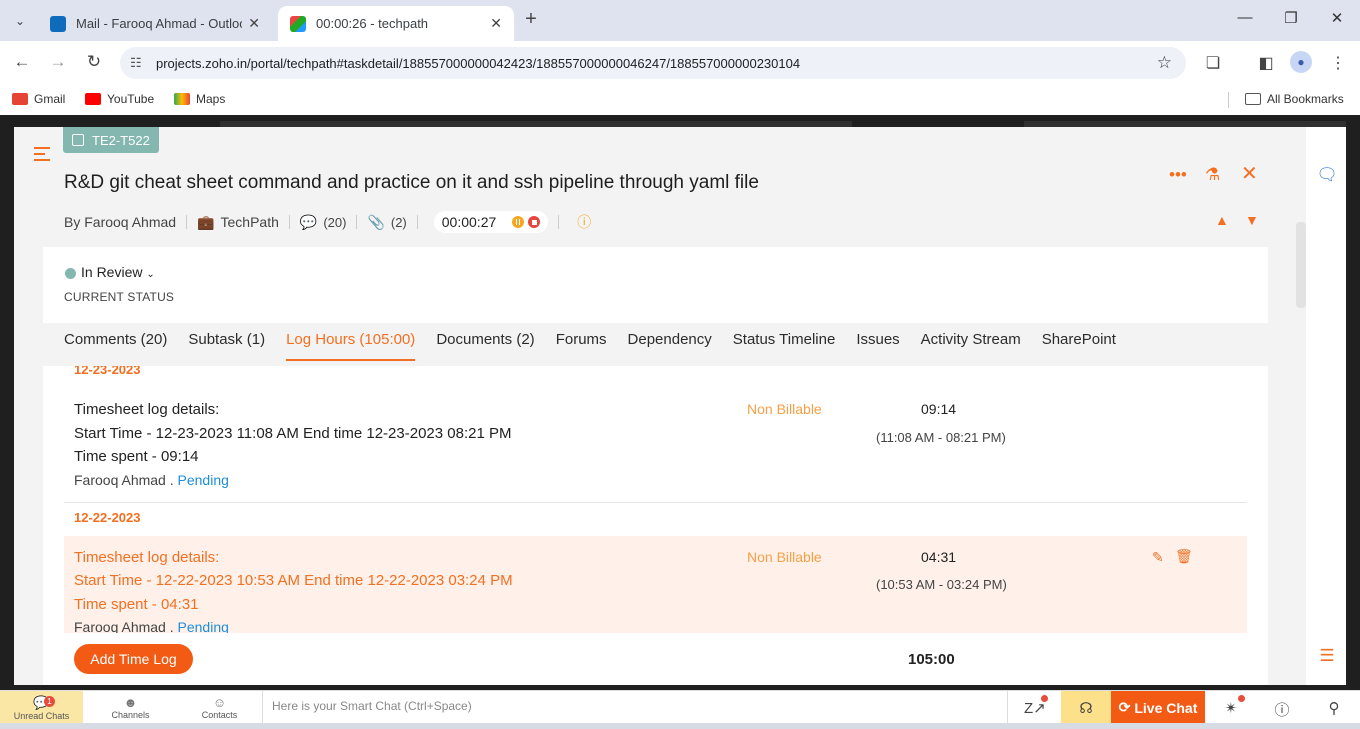 The image size is (1360, 729). What do you see at coordinates (120, 480) in the screenshot?
I see `log-user: Farooq Ahmad` at bounding box center [120, 480].